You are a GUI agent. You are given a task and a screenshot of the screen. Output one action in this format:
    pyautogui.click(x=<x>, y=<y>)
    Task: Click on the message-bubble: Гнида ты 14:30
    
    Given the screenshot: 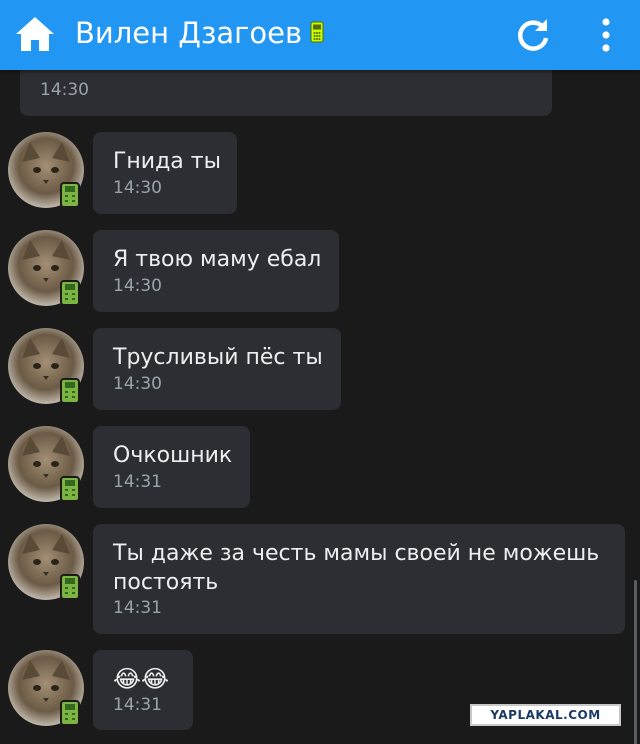 What is the action you would take?
    pyautogui.click(x=165, y=173)
    